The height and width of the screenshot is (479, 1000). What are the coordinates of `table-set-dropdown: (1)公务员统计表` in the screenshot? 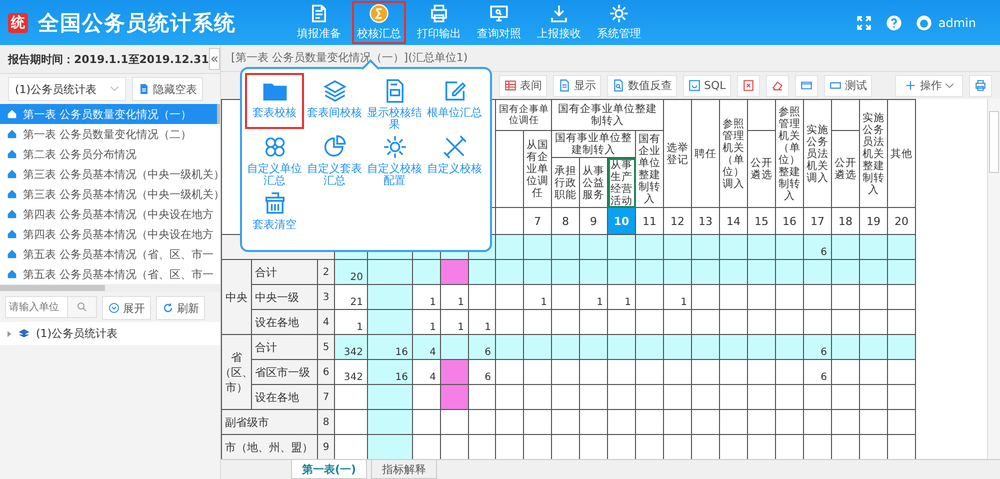 It's located at (67, 89).